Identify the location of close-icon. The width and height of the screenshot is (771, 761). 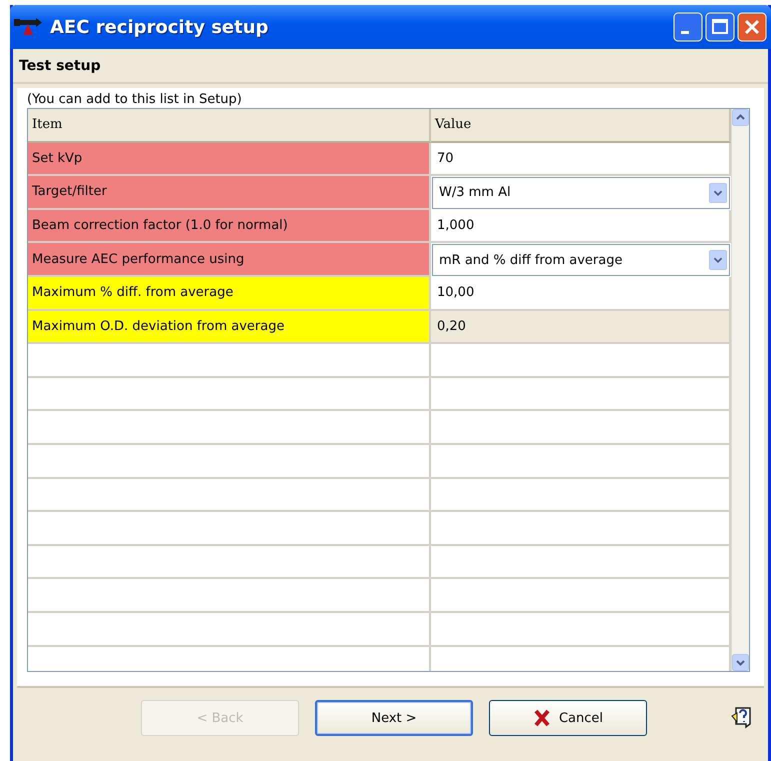
(752, 27).